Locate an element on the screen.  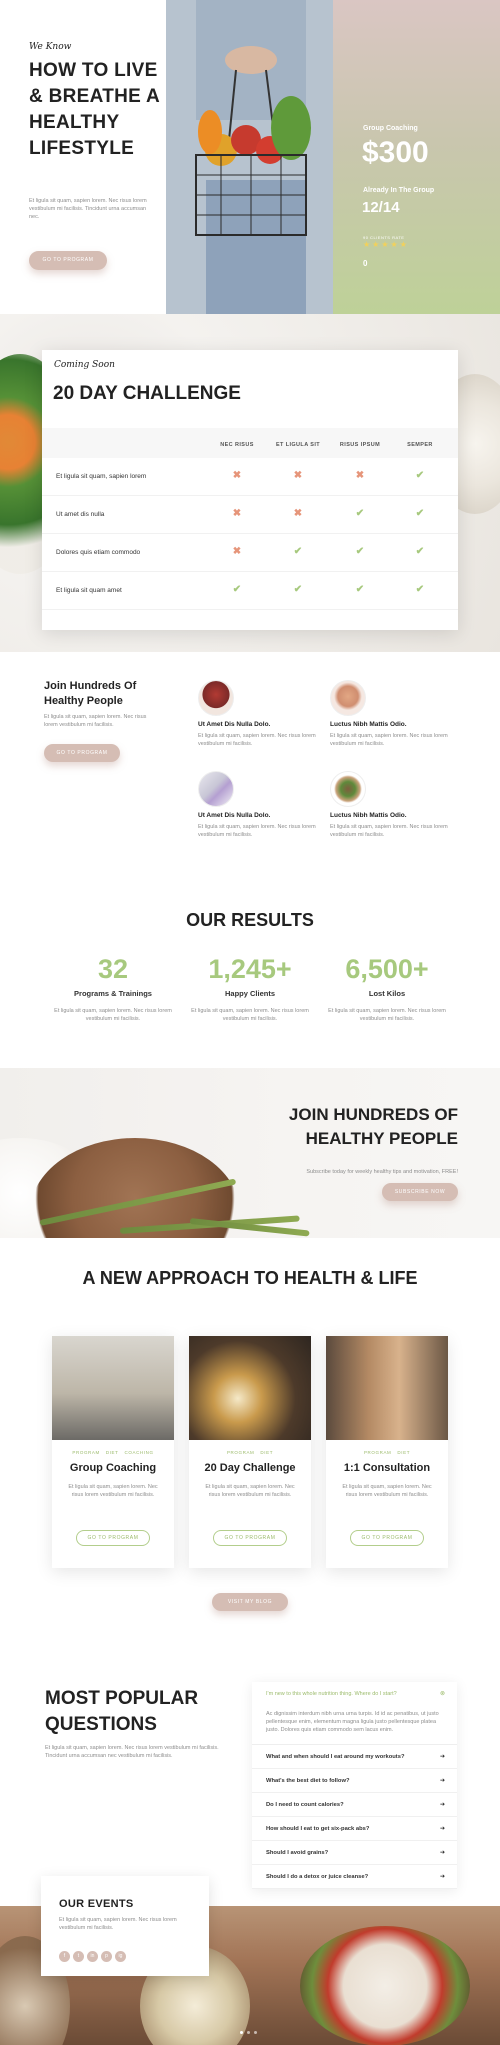
column-header: ET LIGULA SIT is located at coordinates (298, 445).